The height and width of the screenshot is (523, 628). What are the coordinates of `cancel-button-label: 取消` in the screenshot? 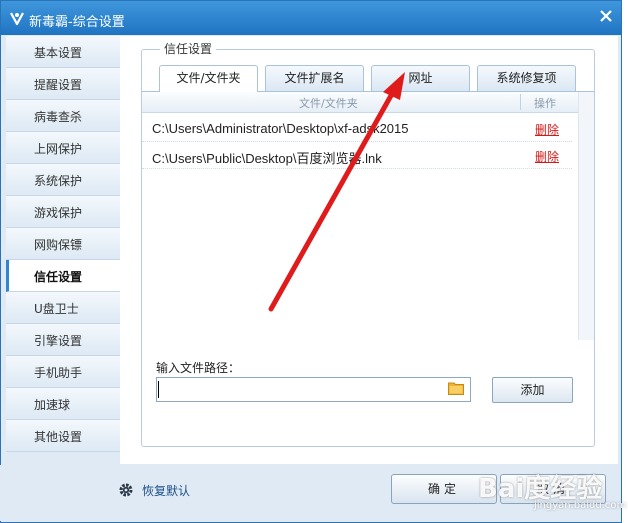 It's located at (552, 489).